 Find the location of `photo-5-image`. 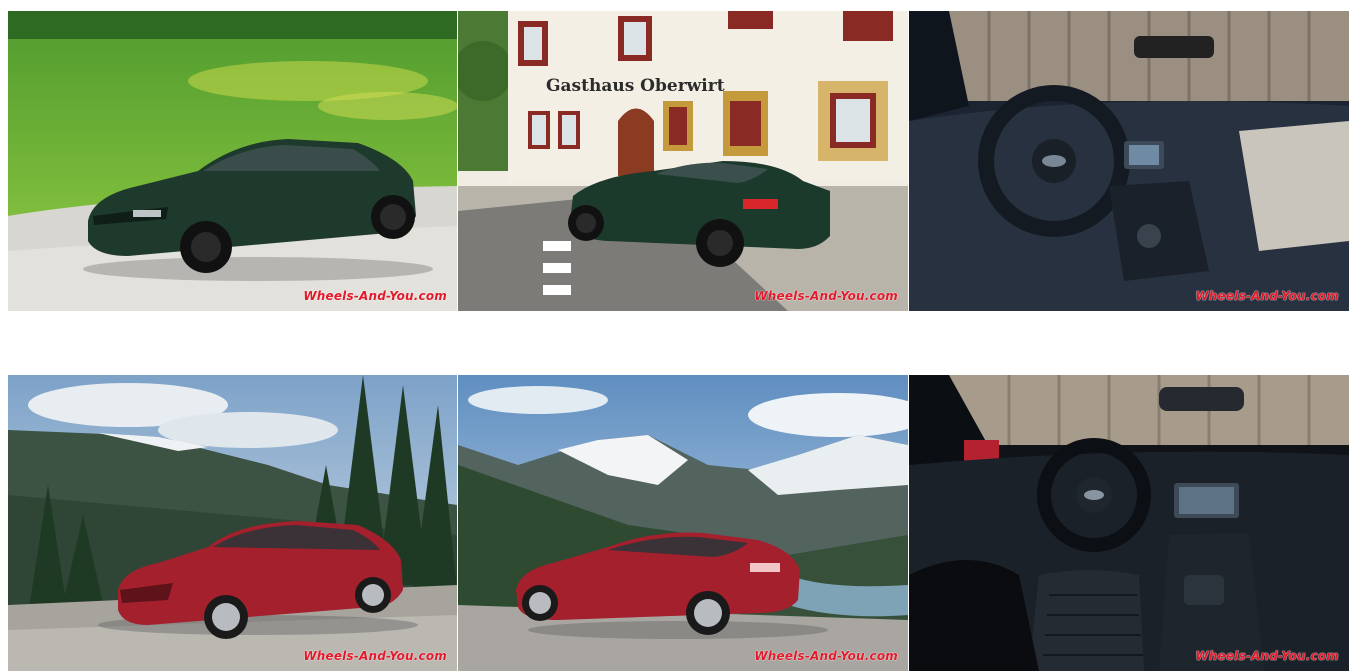

photo-5-image is located at coordinates (683, 523).